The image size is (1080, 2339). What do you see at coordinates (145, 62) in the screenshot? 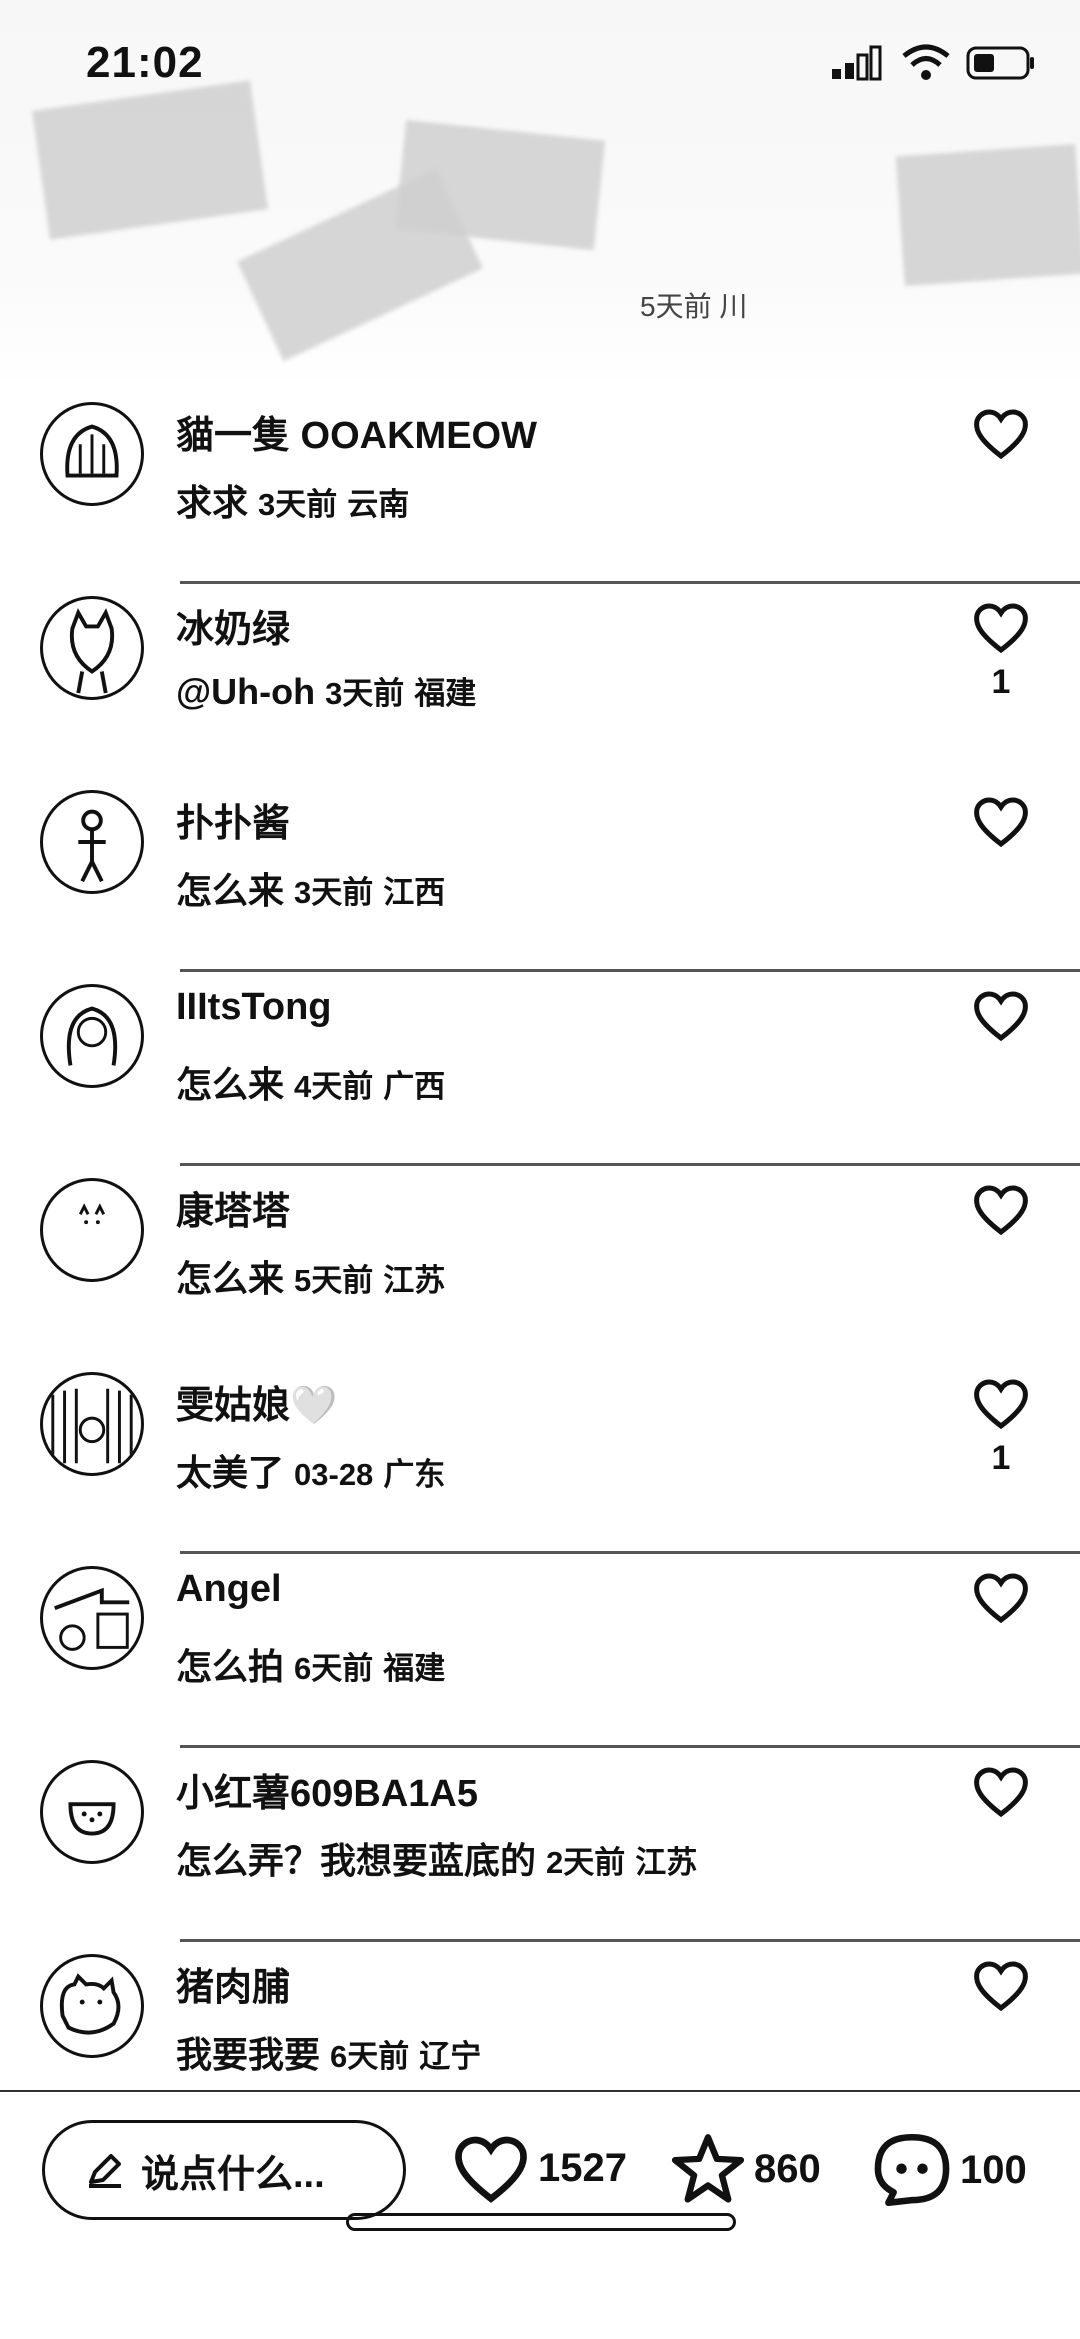
I see `status-time: 21:02` at bounding box center [145, 62].